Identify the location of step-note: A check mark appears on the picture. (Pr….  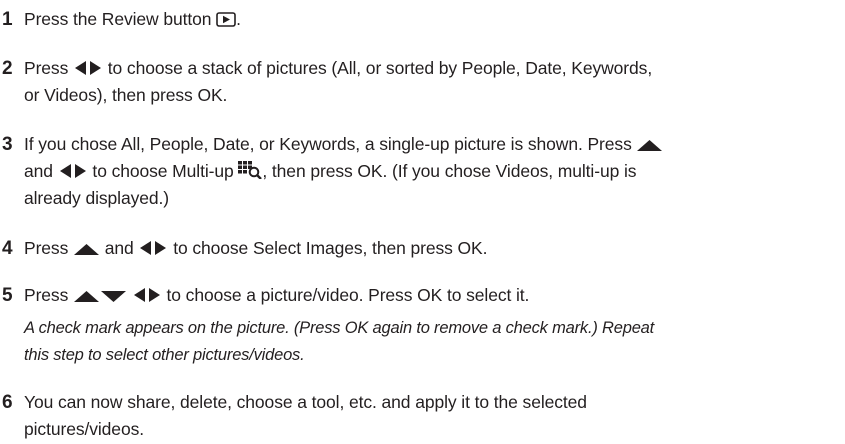
(339, 341).